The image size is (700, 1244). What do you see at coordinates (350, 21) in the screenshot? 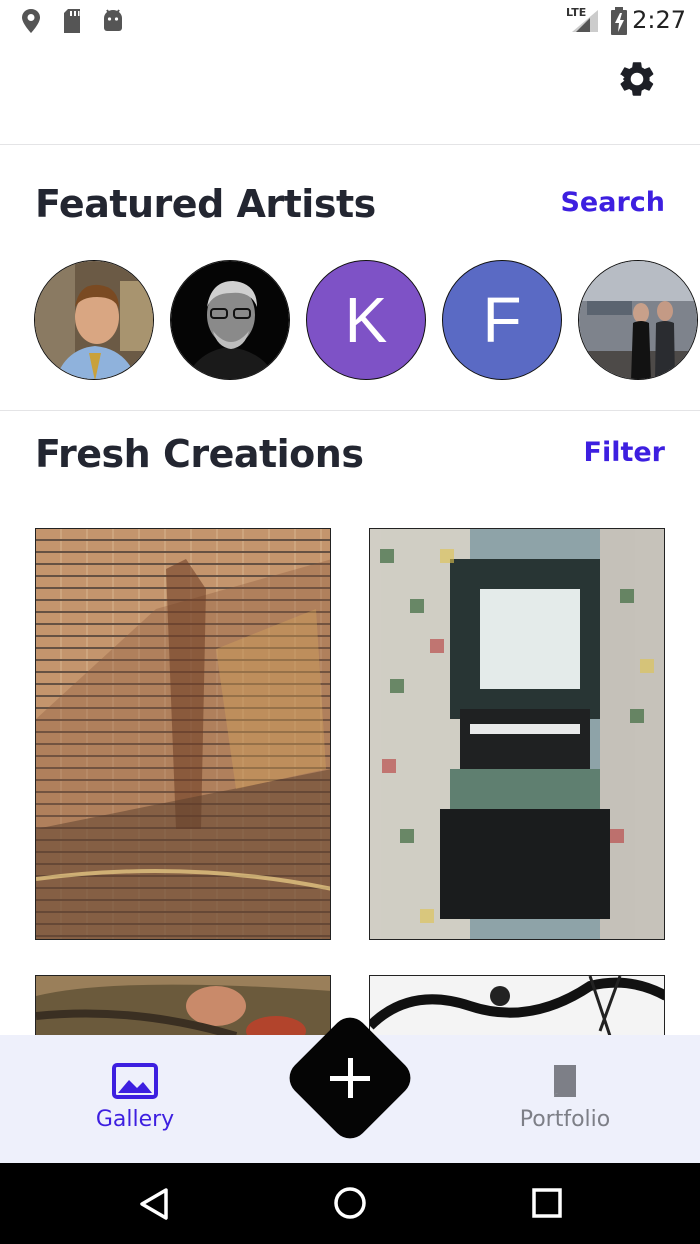
I see `status-bar: LTE 2:27` at bounding box center [350, 21].